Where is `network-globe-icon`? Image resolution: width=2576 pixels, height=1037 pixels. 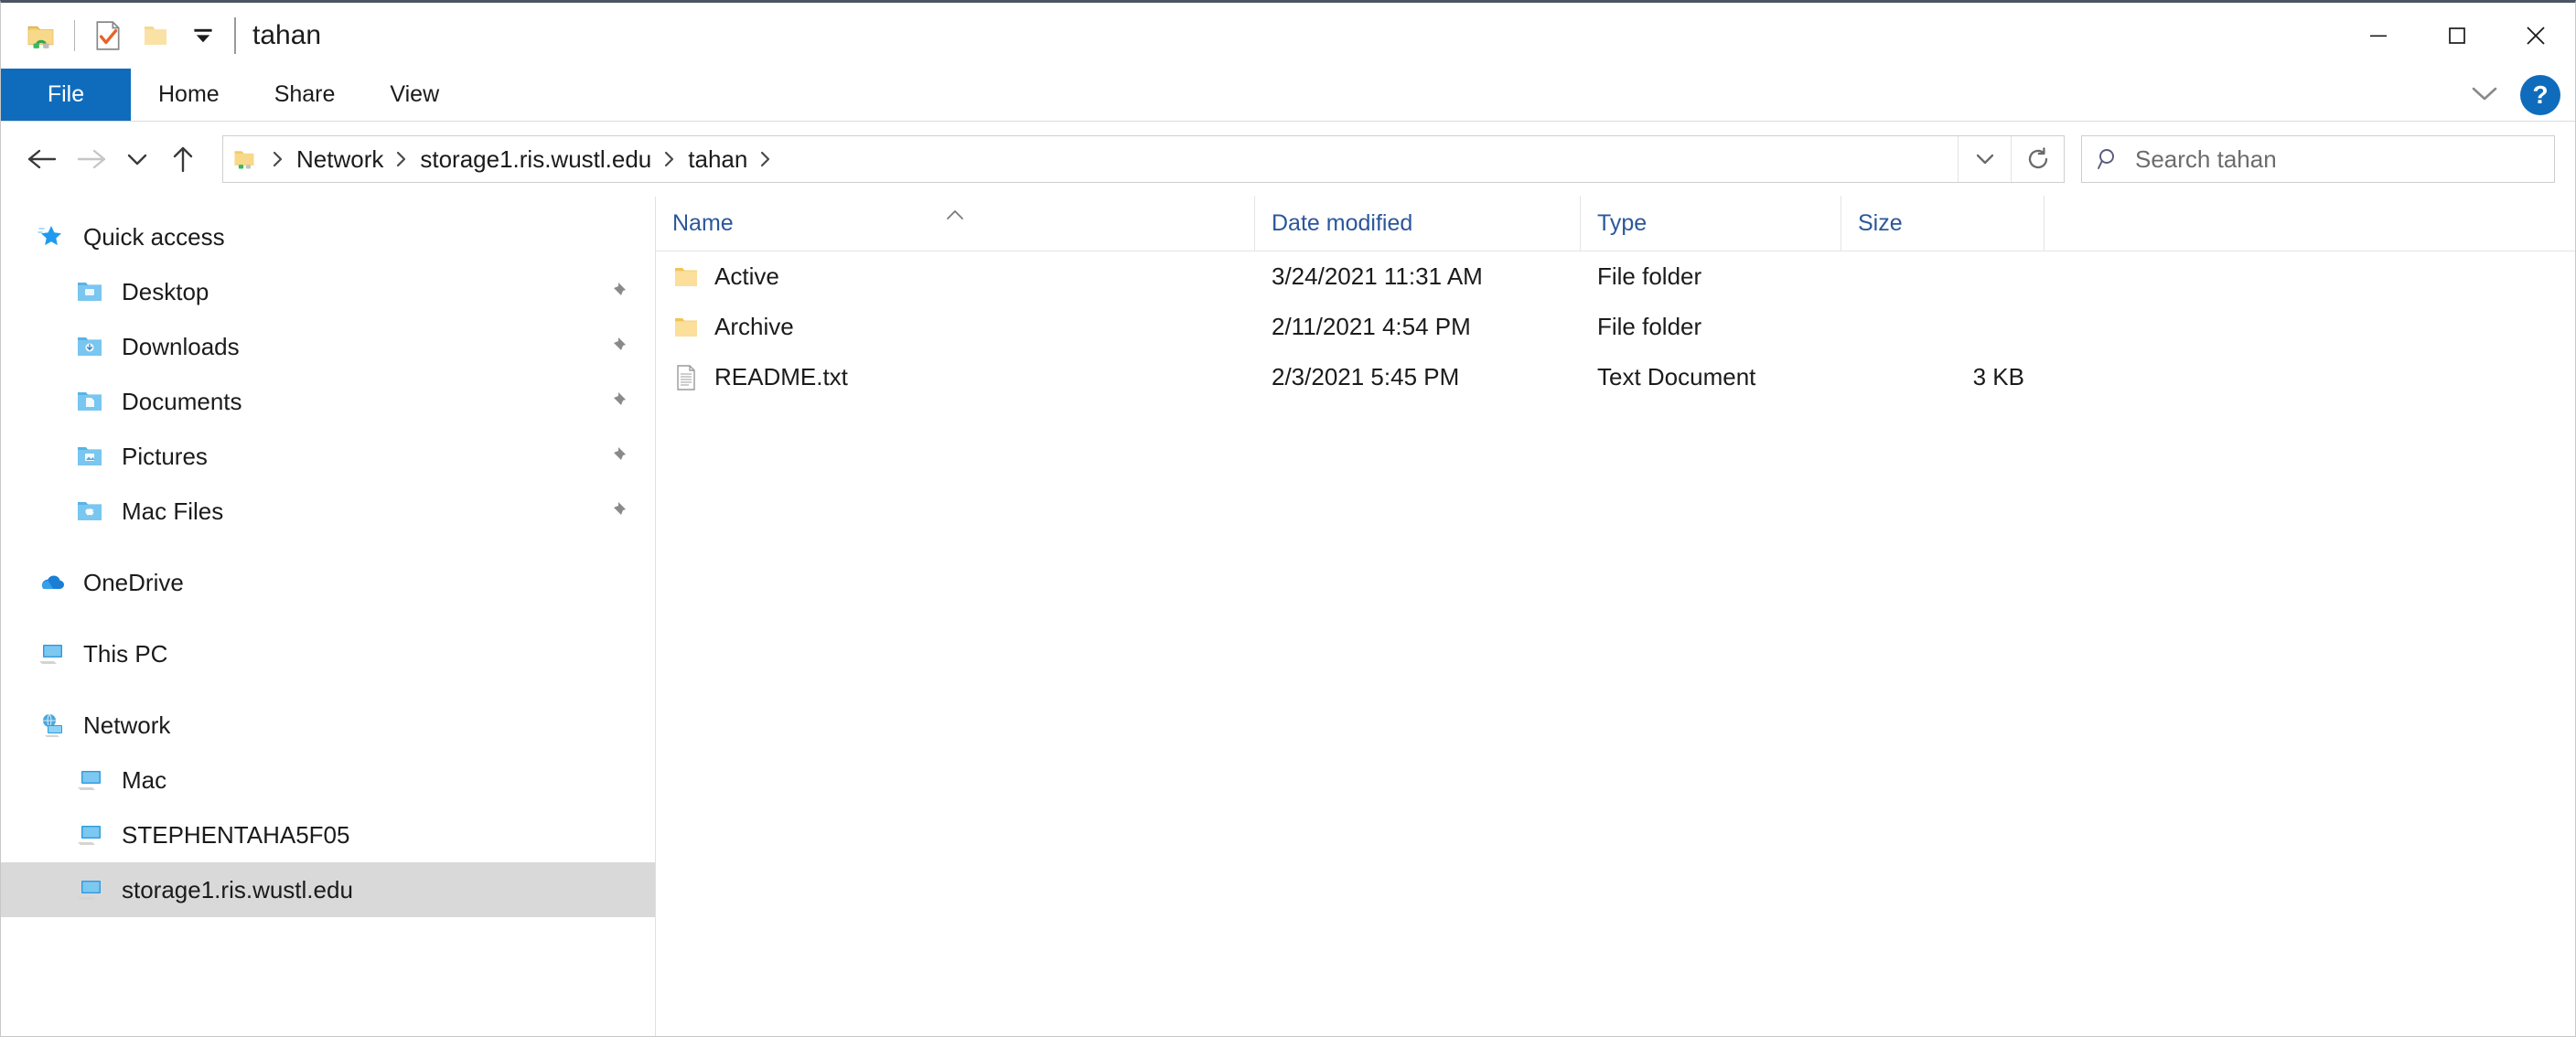 network-globe-icon is located at coordinates (51, 725).